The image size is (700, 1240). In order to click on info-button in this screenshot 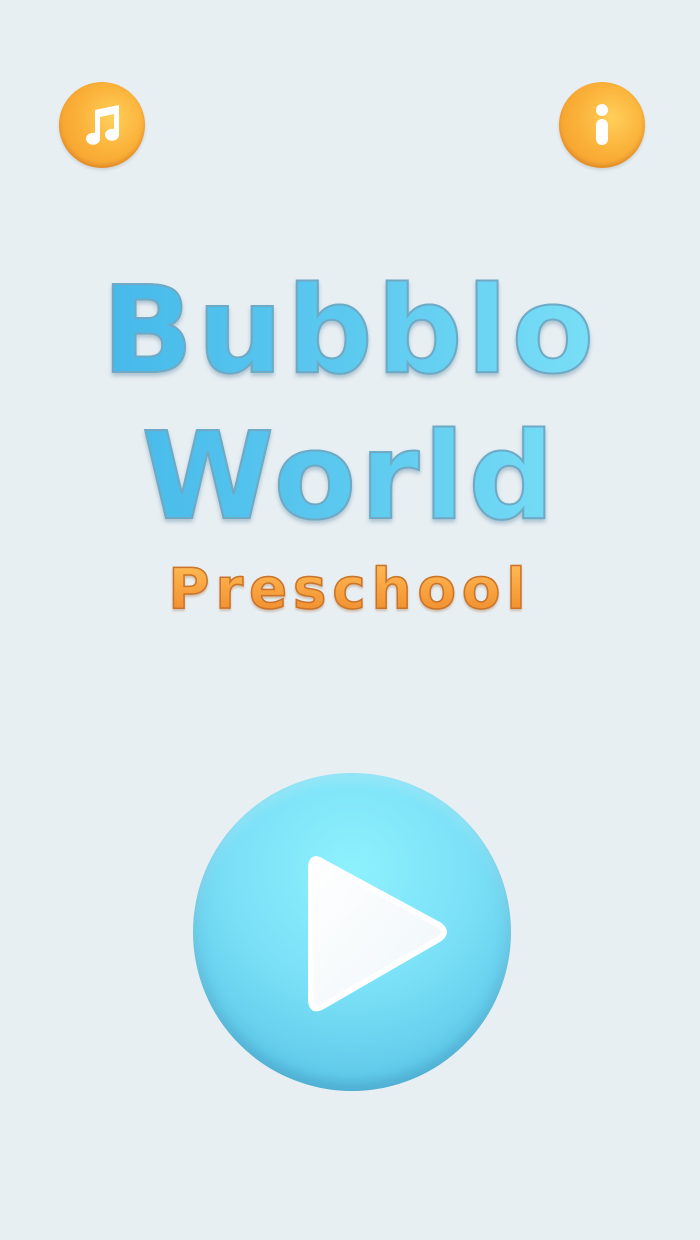, I will do `click(602, 125)`.